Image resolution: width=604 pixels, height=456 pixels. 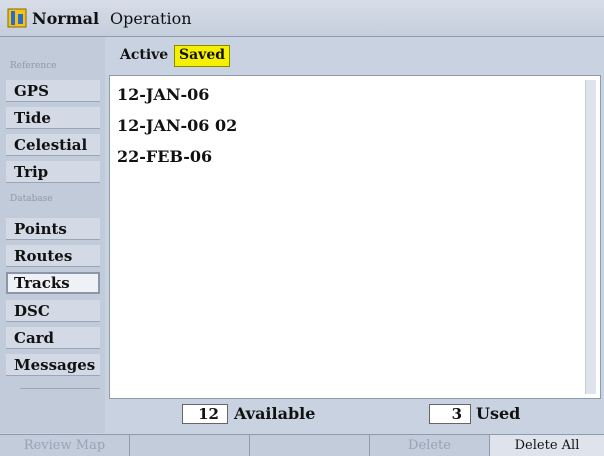 What do you see at coordinates (60, 388) in the screenshot?
I see `divider` at bounding box center [60, 388].